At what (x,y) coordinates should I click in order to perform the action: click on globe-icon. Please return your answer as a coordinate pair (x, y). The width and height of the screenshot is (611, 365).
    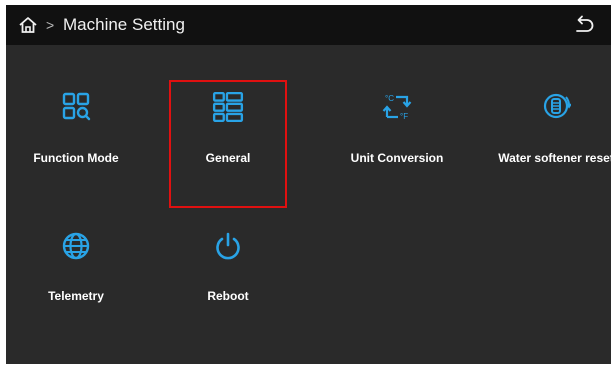
    Looking at the image, I should click on (76, 246).